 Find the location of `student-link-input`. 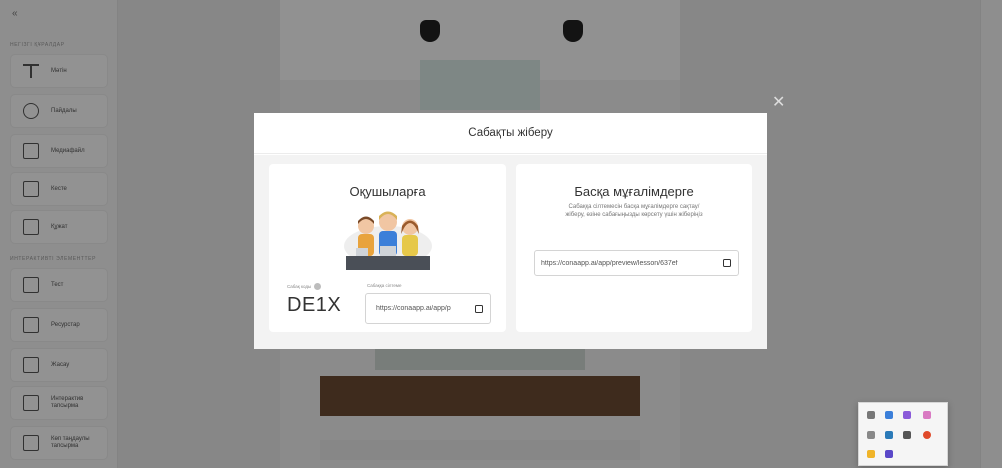

student-link-input is located at coordinates (424, 308).